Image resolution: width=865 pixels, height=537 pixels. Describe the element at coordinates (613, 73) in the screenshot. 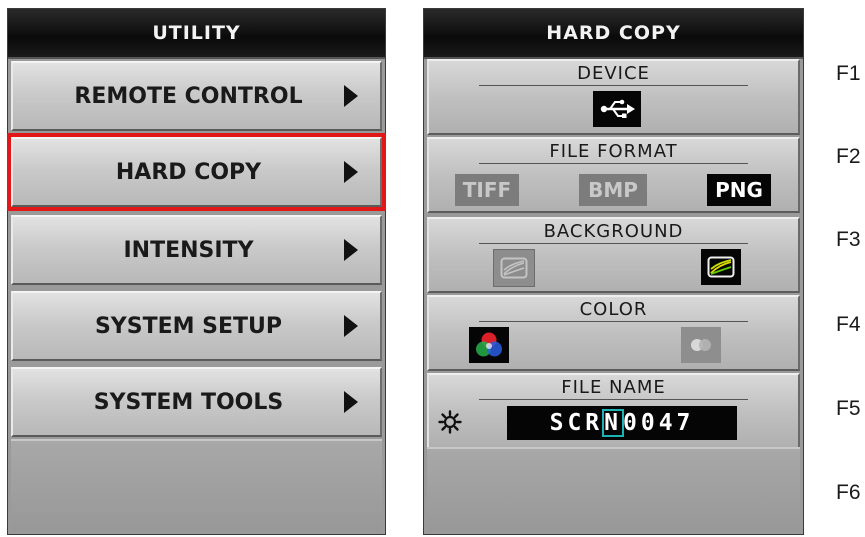

I see `device-title: DEVICE` at that location.